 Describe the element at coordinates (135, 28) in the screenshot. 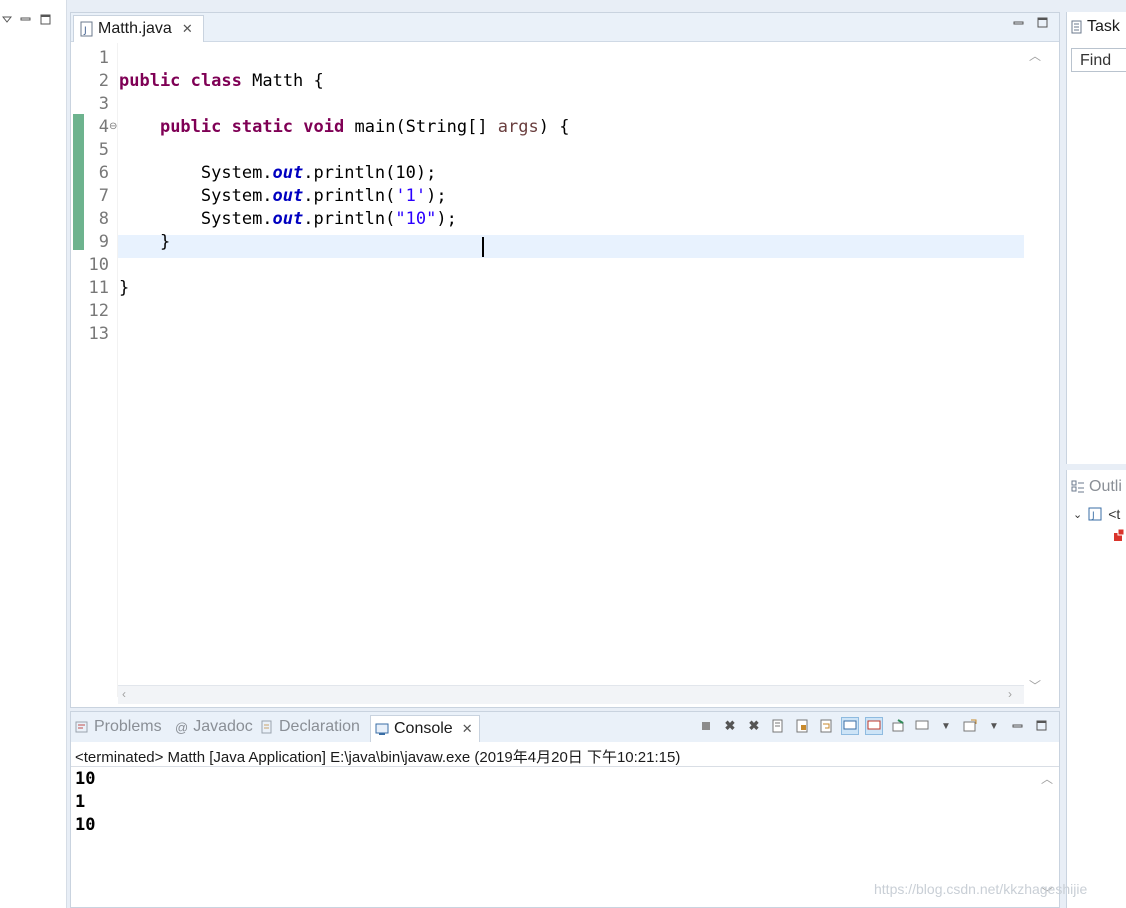

I see `editor-tab-title: Matth.java` at that location.